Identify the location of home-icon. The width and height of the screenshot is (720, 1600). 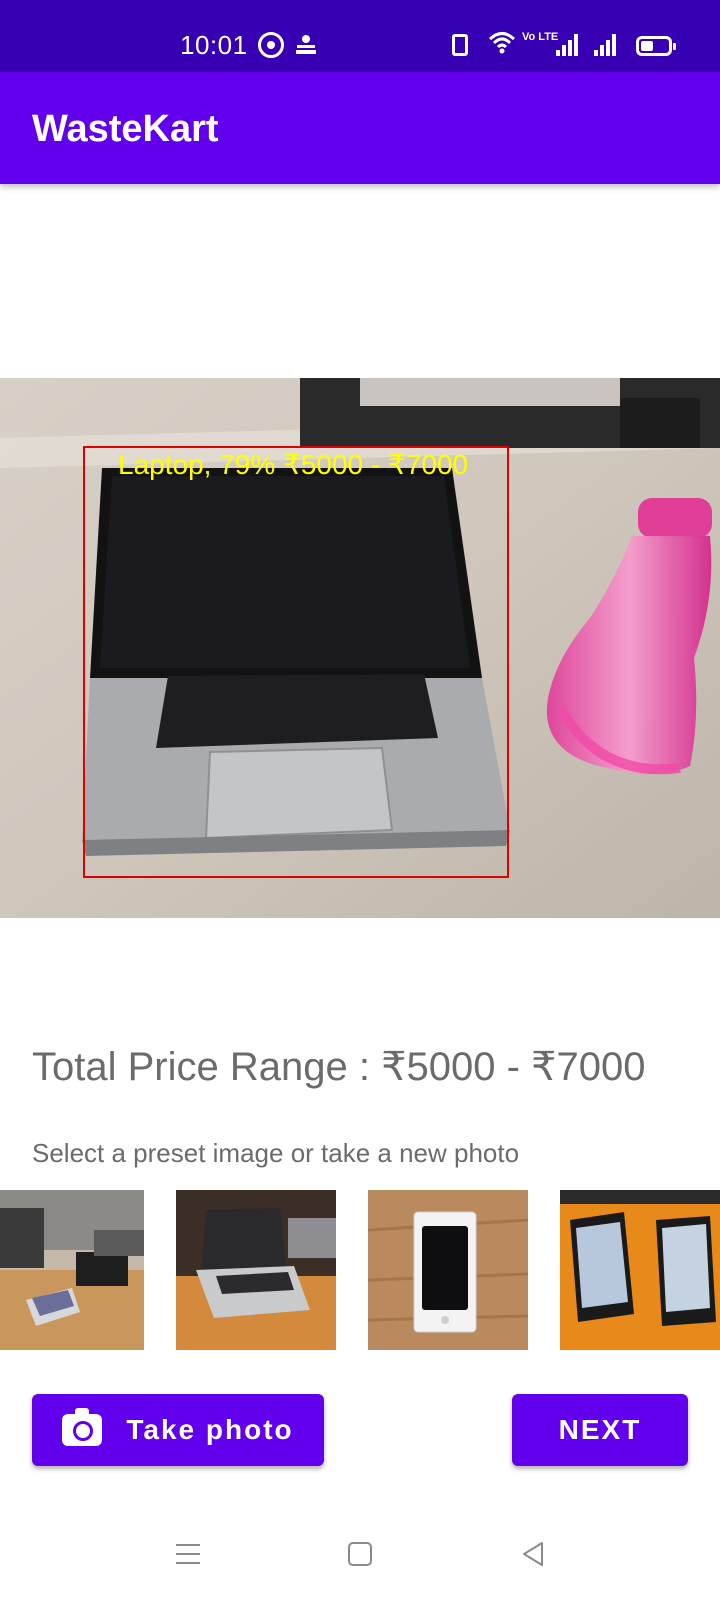
(360, 1554).